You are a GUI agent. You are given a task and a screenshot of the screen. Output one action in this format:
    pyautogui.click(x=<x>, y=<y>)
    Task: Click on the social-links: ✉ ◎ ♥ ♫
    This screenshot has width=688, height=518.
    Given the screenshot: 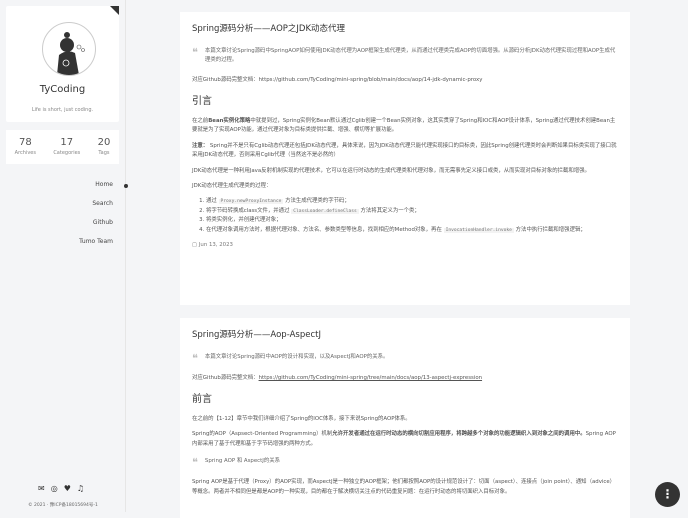 What is the action you would take?
    pyautogui.click(x=61, y=488)
    